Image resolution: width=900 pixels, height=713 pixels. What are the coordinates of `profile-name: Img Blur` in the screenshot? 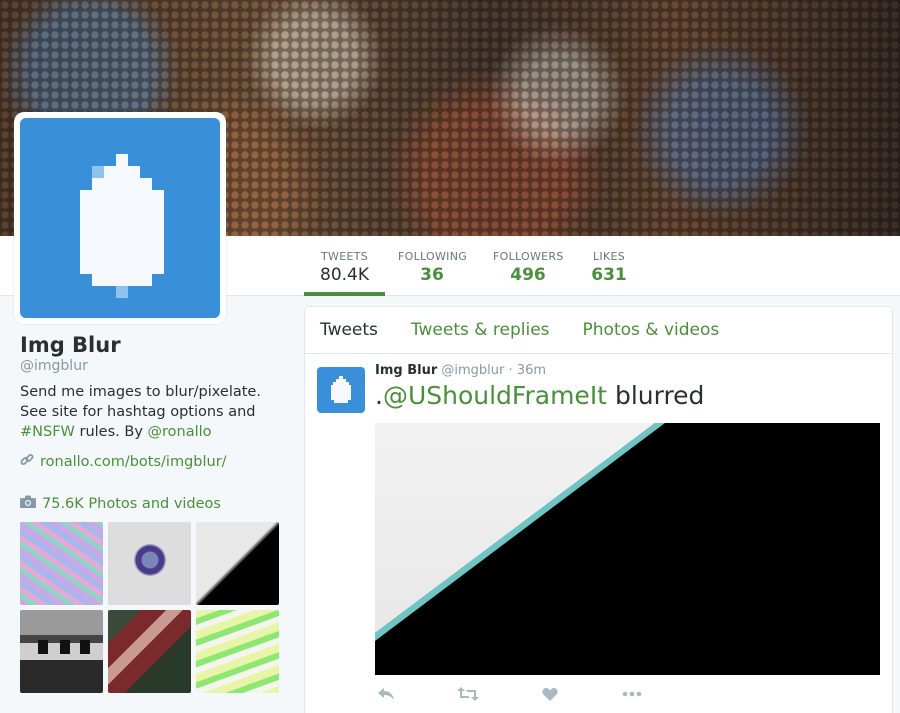 It's located at (70, 345).